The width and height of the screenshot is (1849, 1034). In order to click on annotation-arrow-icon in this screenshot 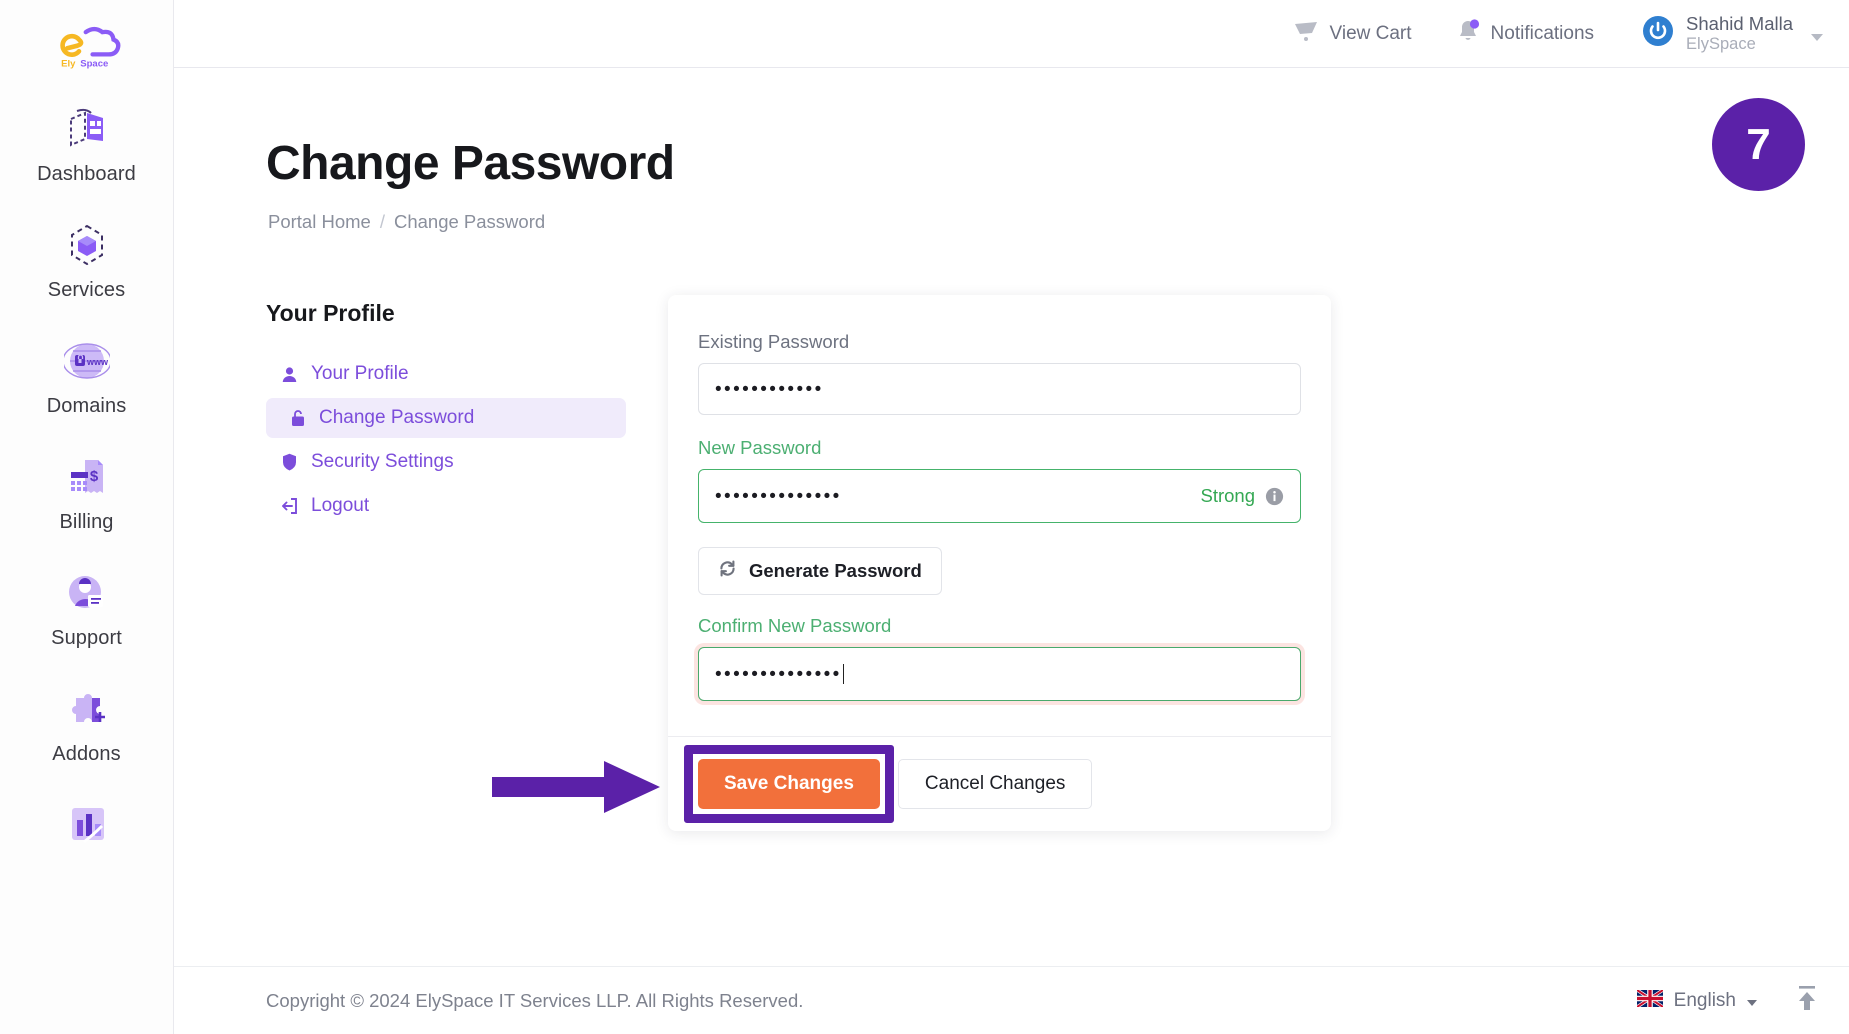, I will do `click(576, 787)`.